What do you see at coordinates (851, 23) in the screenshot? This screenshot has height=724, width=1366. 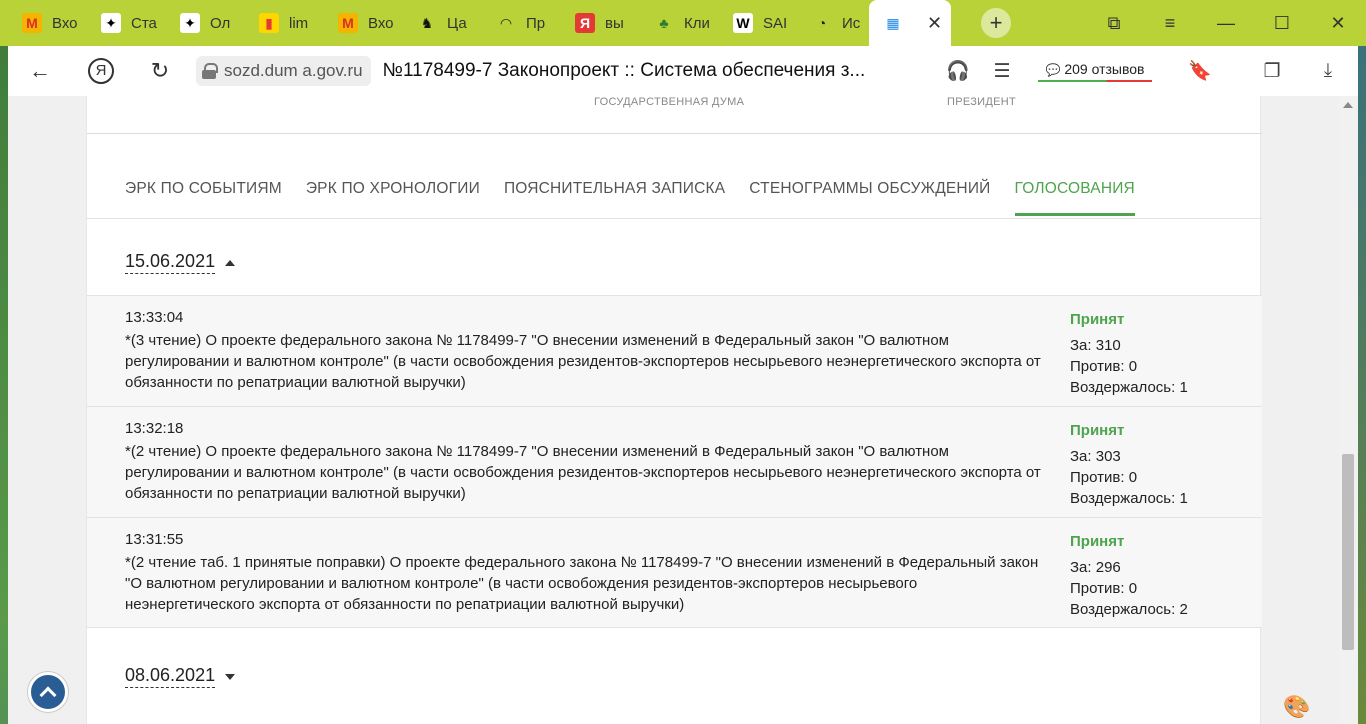 I see `tab-label: Ис` at bounding box center [851, 23].